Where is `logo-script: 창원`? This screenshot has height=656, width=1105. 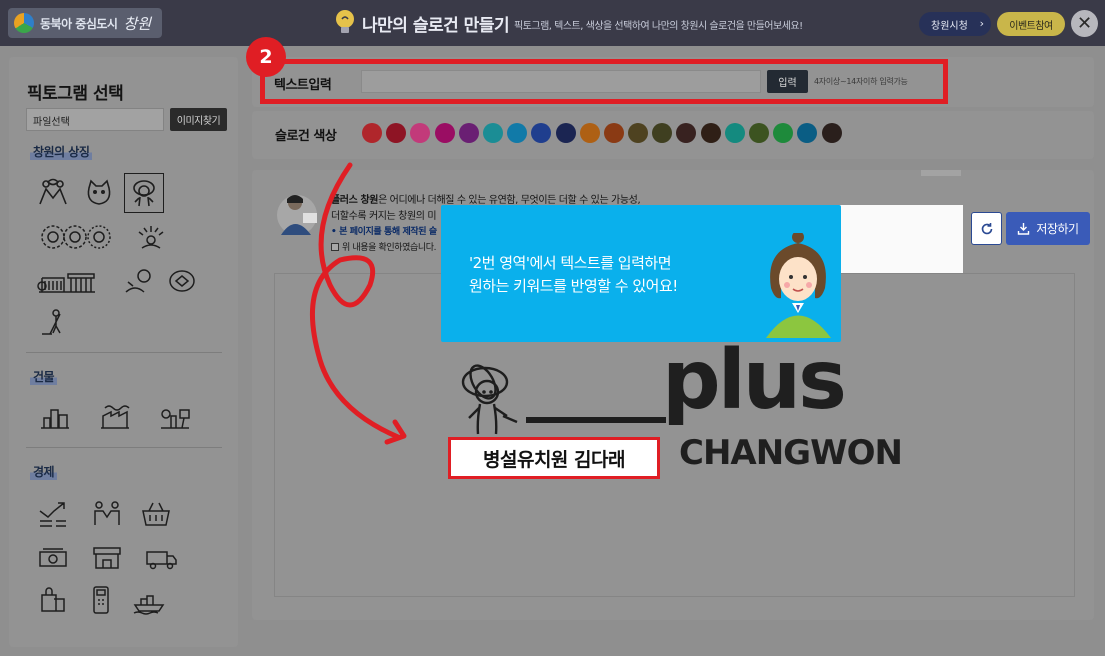
logo-script: 창원 is located at coordinates (137, 23).